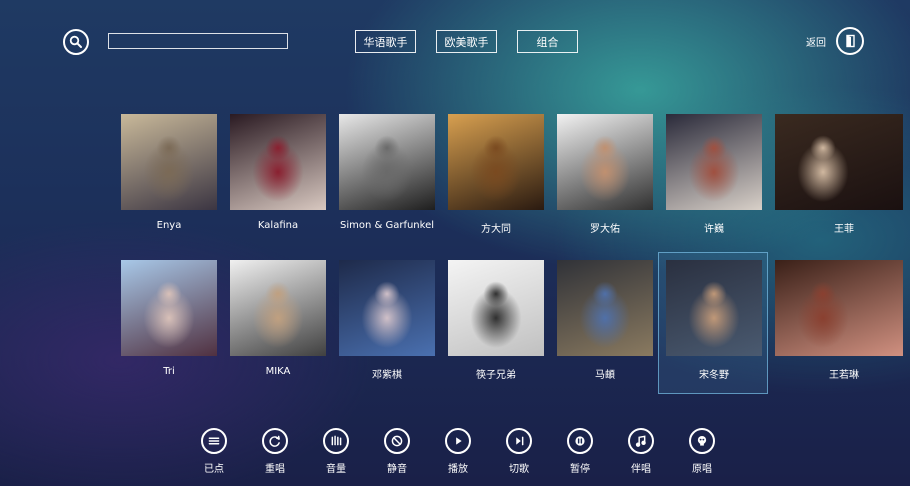 This screenshot has height=486, width=910. What do you see at coordinates (641, 441) in the screenshot?
I see `music-note-icon` at bounding box center [641, 441].